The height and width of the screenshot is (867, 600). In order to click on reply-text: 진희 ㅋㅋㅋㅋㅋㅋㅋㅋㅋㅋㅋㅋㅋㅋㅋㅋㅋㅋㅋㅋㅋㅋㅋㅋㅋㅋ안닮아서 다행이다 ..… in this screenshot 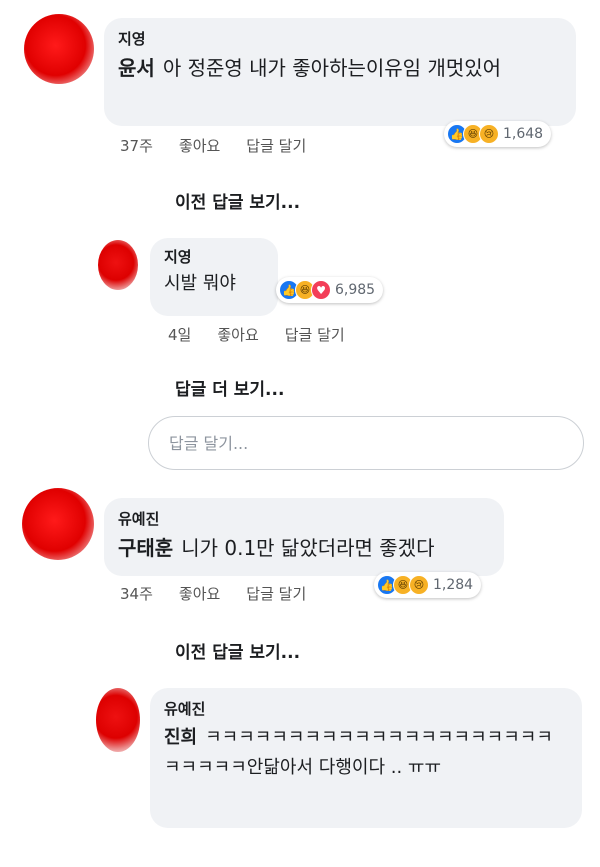, I will do `click(366, 753)`.